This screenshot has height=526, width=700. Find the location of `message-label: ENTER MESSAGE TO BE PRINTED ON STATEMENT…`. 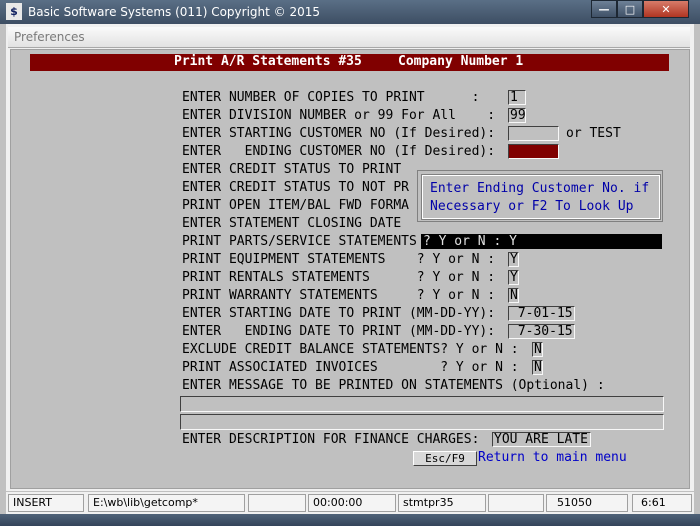

message-label: ENTER MESSAGE TO BE PRINTED ON STATEMENT… is located at coordinates (393, 385).